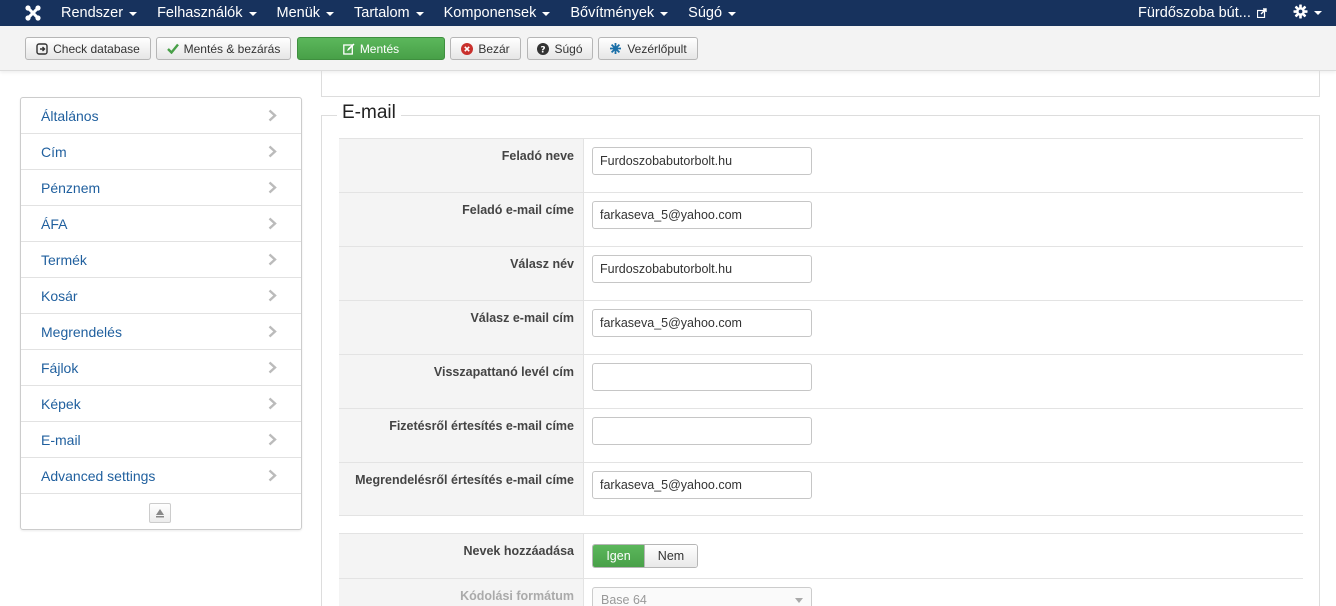 This screenshot has width=1336, height=606. Describe the element at coordinates (161, 296) in the screenshot. I see `sidebar-item-kosar: Kosár` at that location.